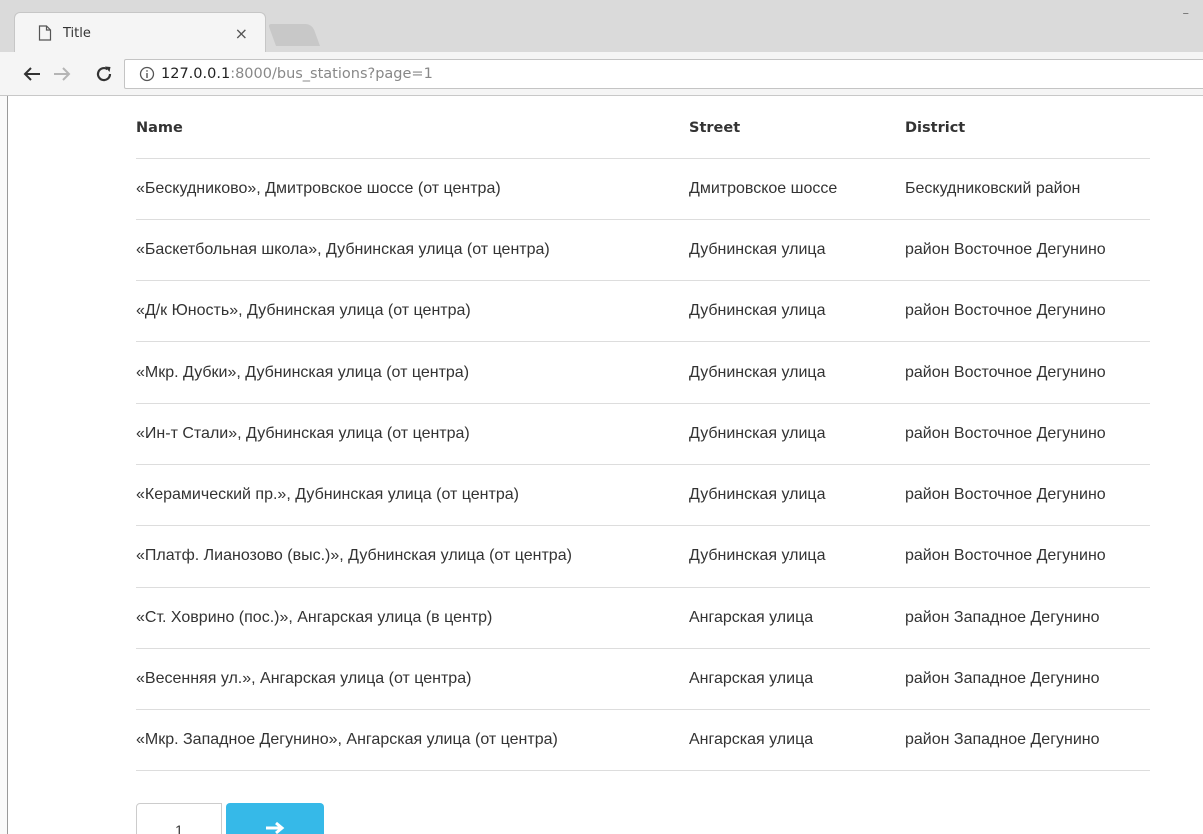 Image resolution: width=1203 pixels, height=834 pixels. Describe the element at coordinates (147, 74) in the screenshot. I see `info-icon` at that location.